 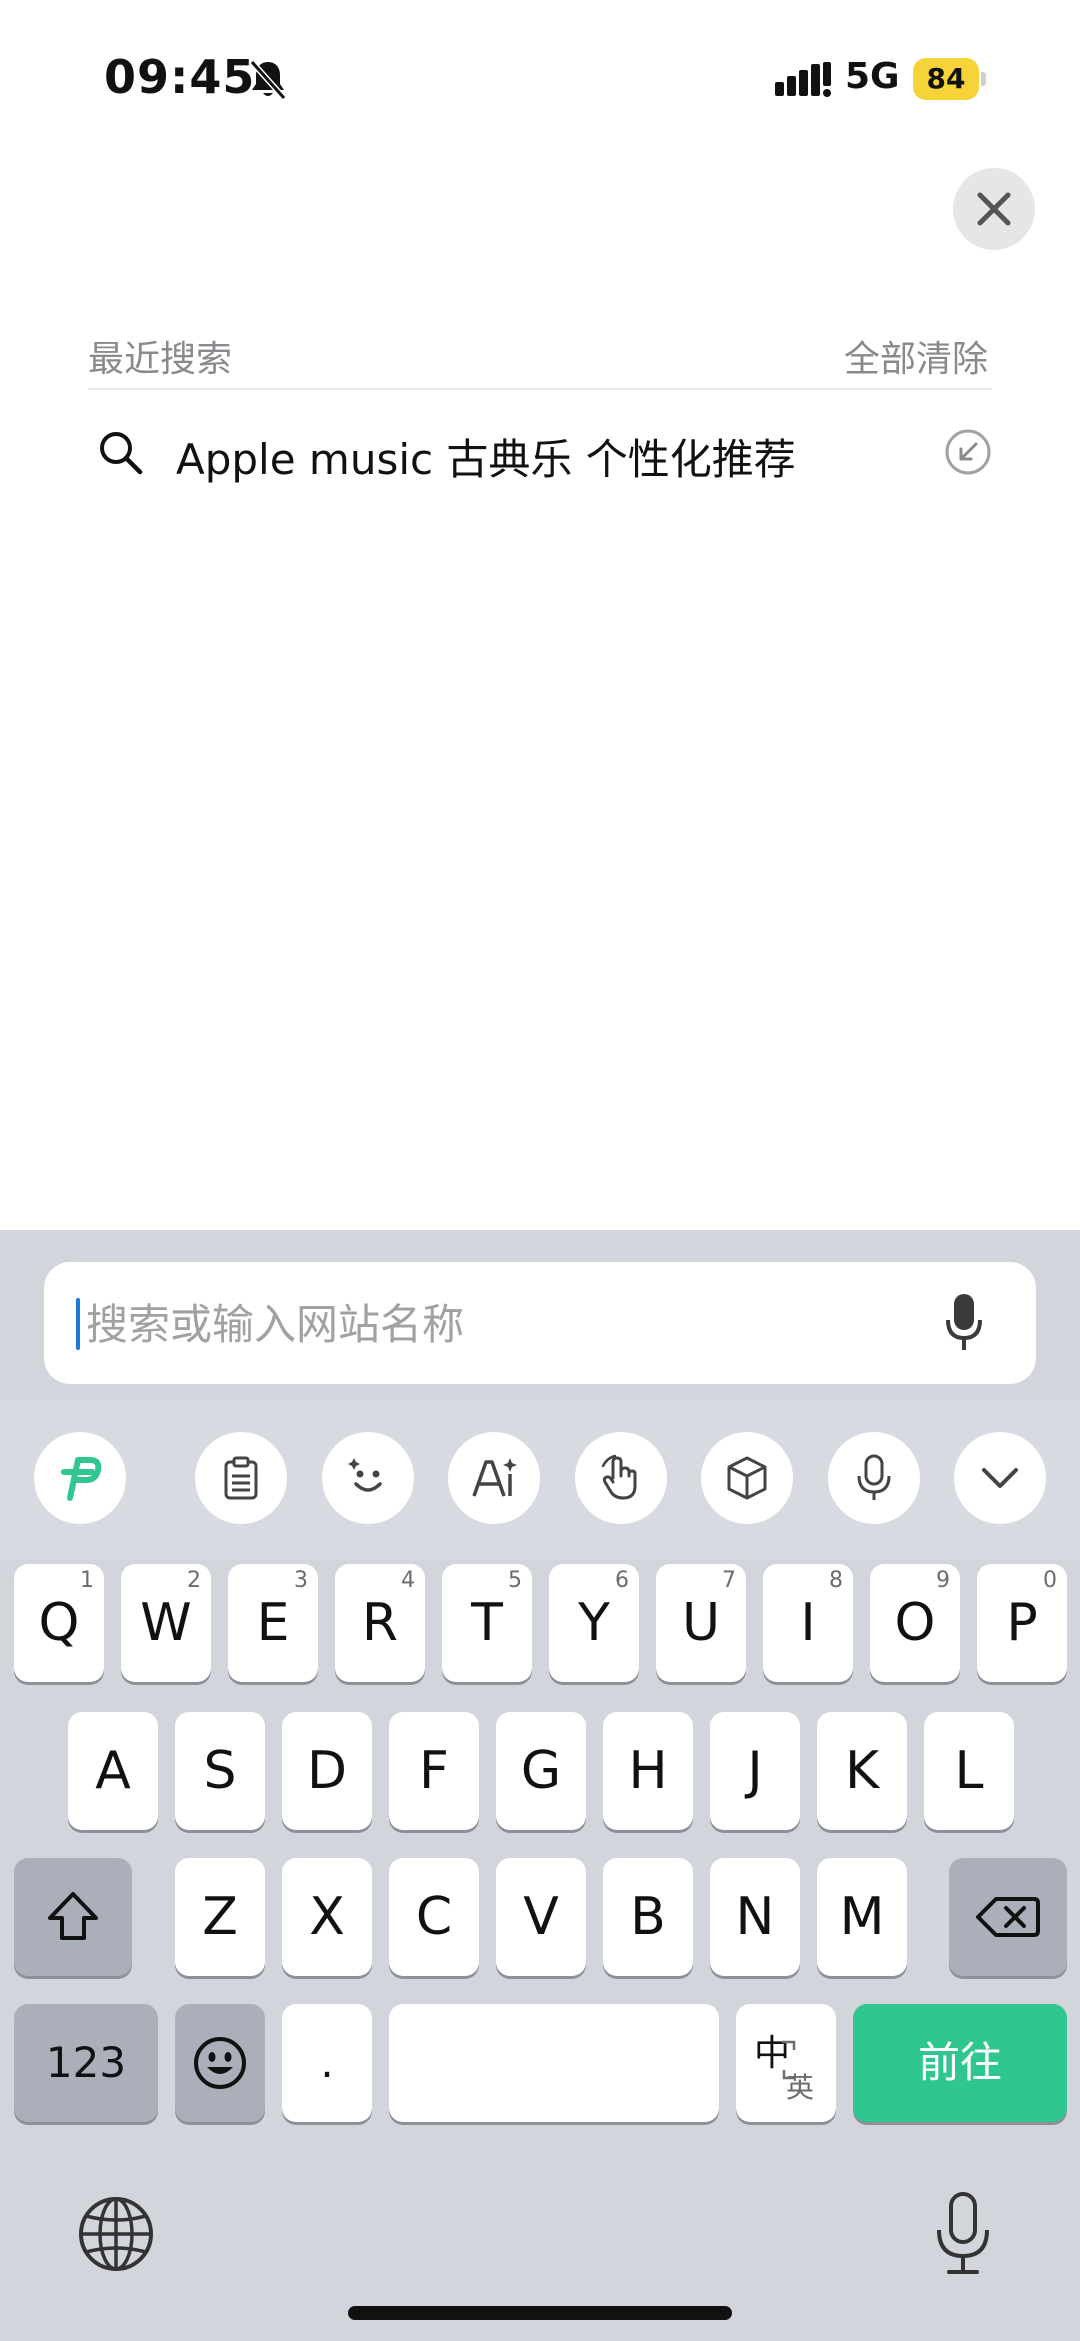 What do you see at coordinates (116, 2234) in the screenshot?
I see `globe-icon` at bounding box center [116, 2234].